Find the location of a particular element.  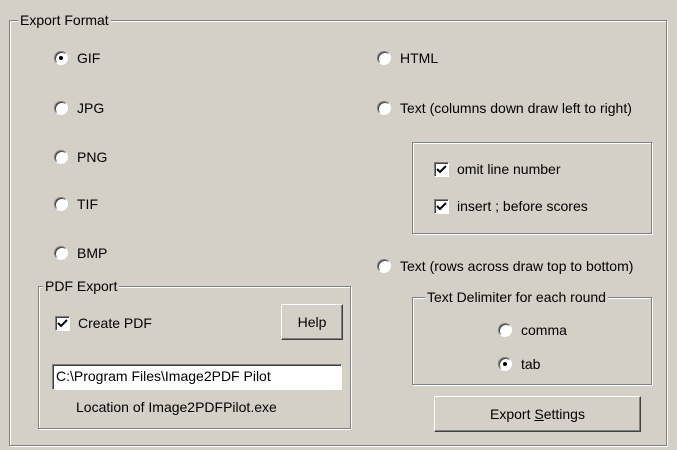

format-radio-text-columns: Text (columns down draw left to right) is located at coordinates (504, 108).